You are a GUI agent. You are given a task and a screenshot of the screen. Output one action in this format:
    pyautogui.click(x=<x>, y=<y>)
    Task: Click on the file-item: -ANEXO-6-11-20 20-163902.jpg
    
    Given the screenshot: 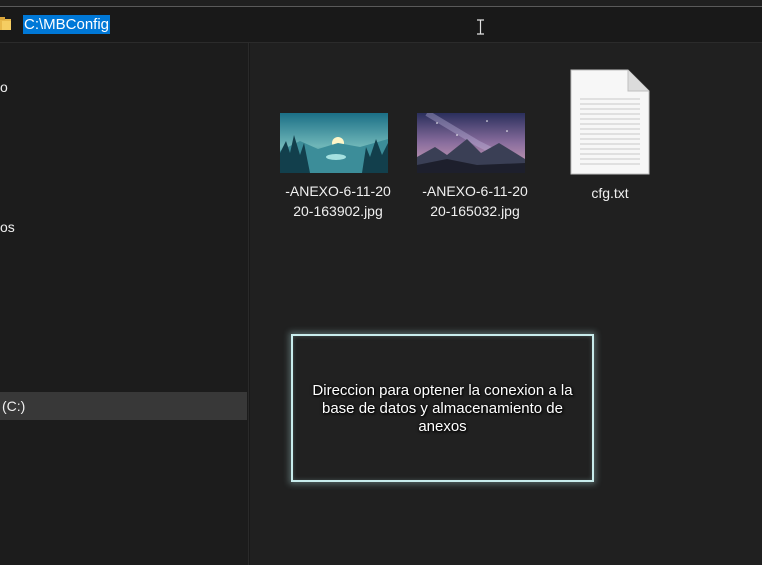 What is the action you would take?
    pyautogui.click(x=338, y=168)
    